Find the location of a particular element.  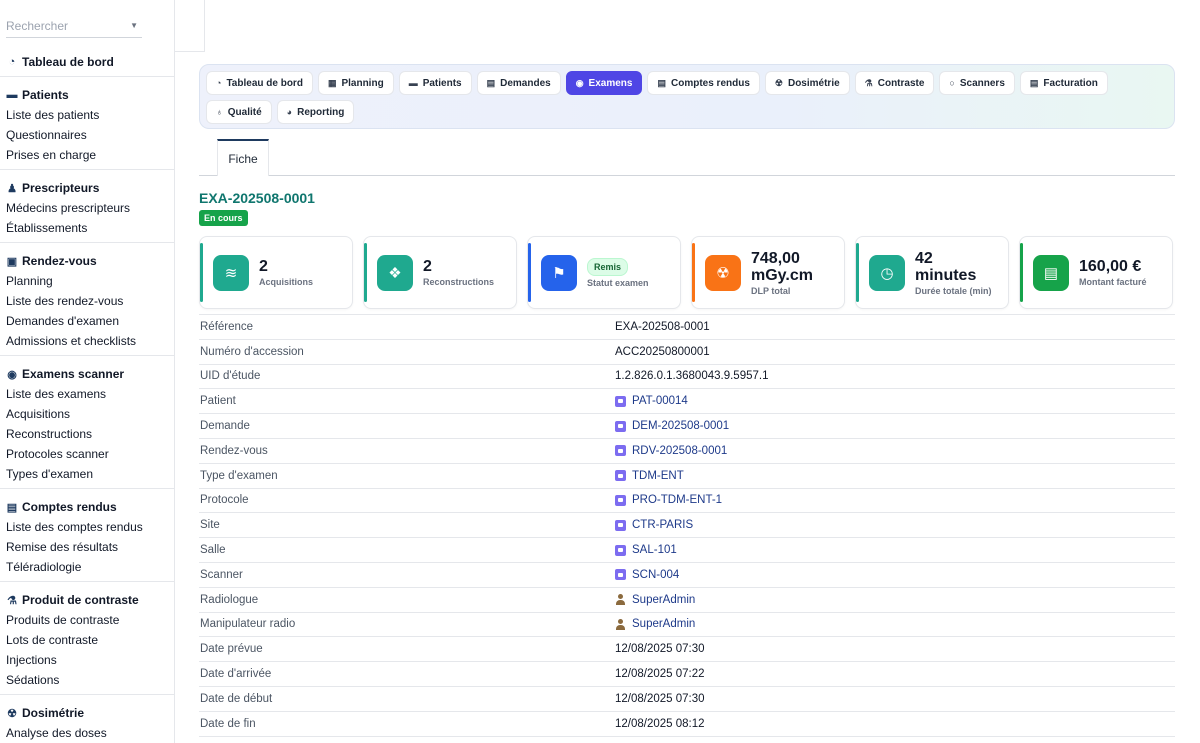

sidebar-item: Liste des comptes rendus is located at coordinates (90, 527).